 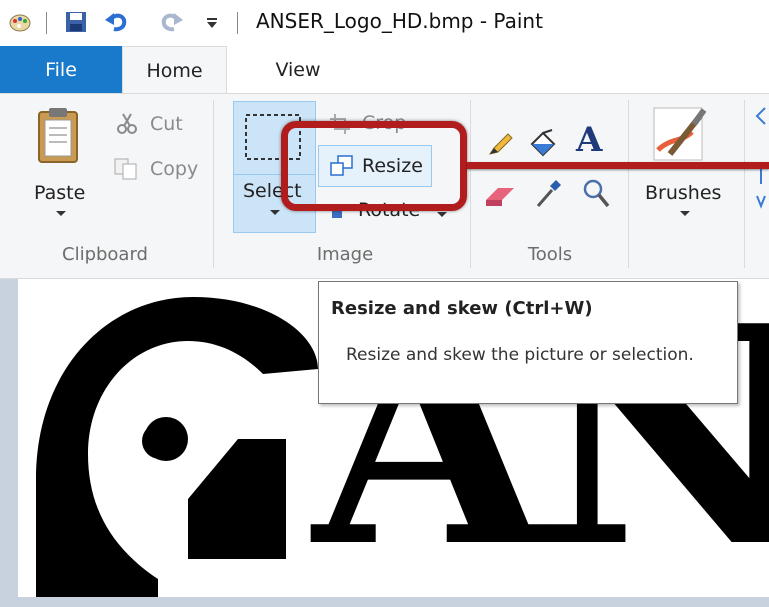 I want to click on save-icon, so click(x=76, y=22).